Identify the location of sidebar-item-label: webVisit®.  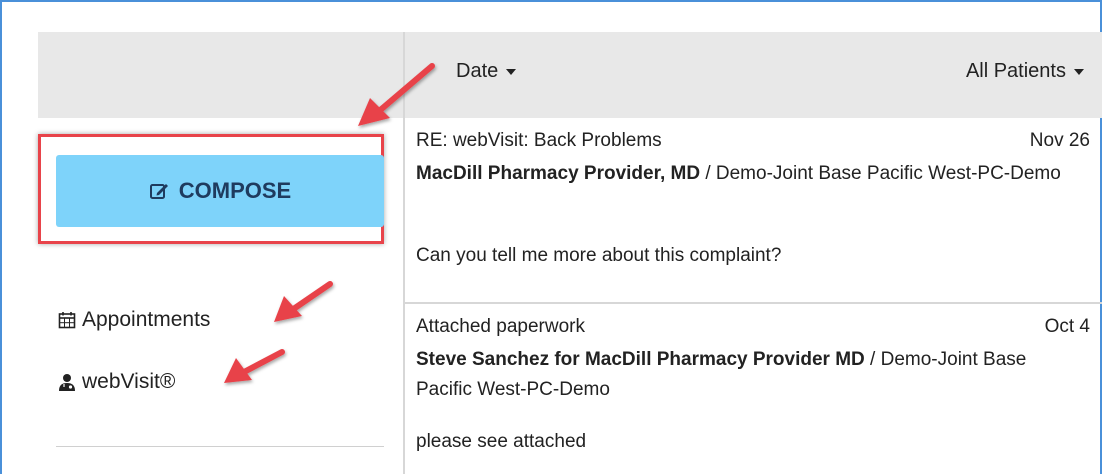
(129, 381).